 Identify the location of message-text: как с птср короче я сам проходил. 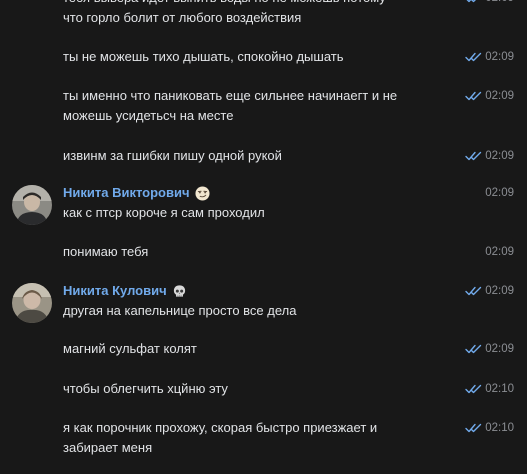
(164, 212).